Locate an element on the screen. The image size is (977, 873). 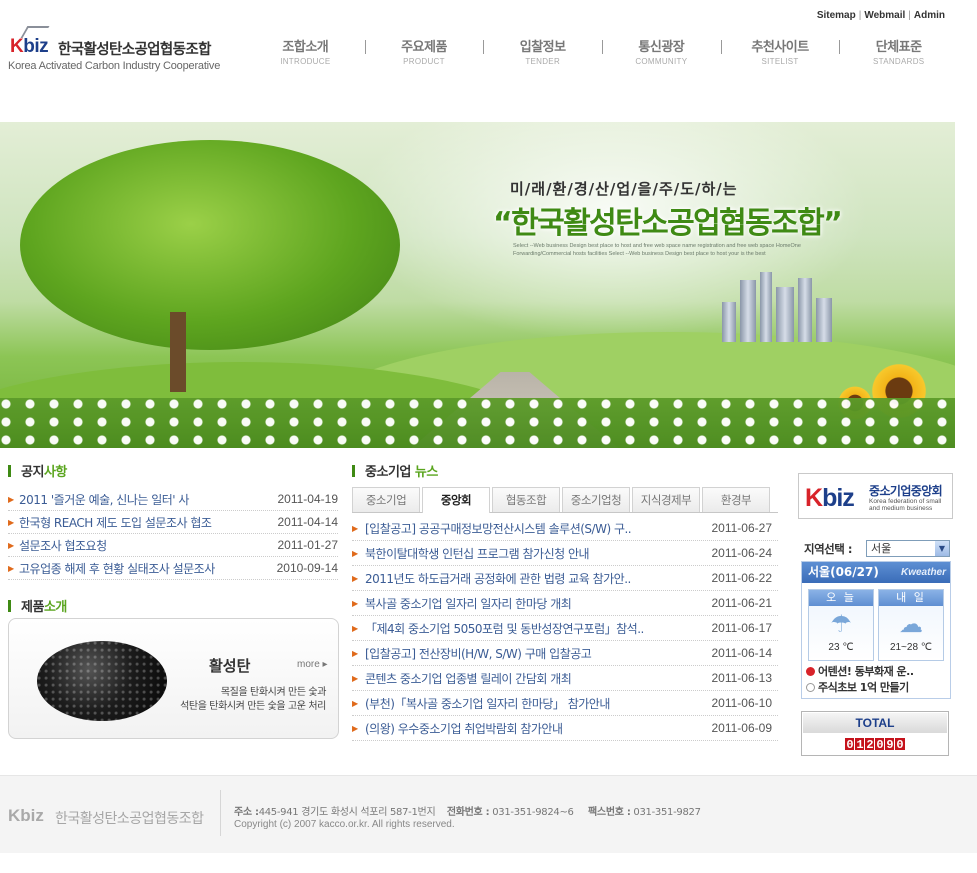
umbrella-rain-icon: ☂ is located at coordinates (841, 624).